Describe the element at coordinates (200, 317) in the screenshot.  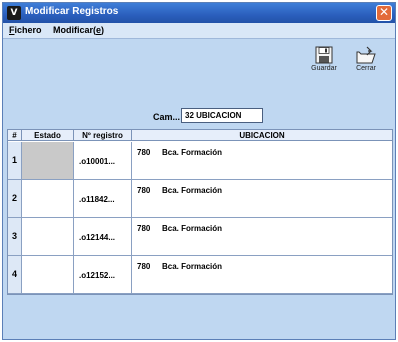
I see `grid-empty-area` at that location.